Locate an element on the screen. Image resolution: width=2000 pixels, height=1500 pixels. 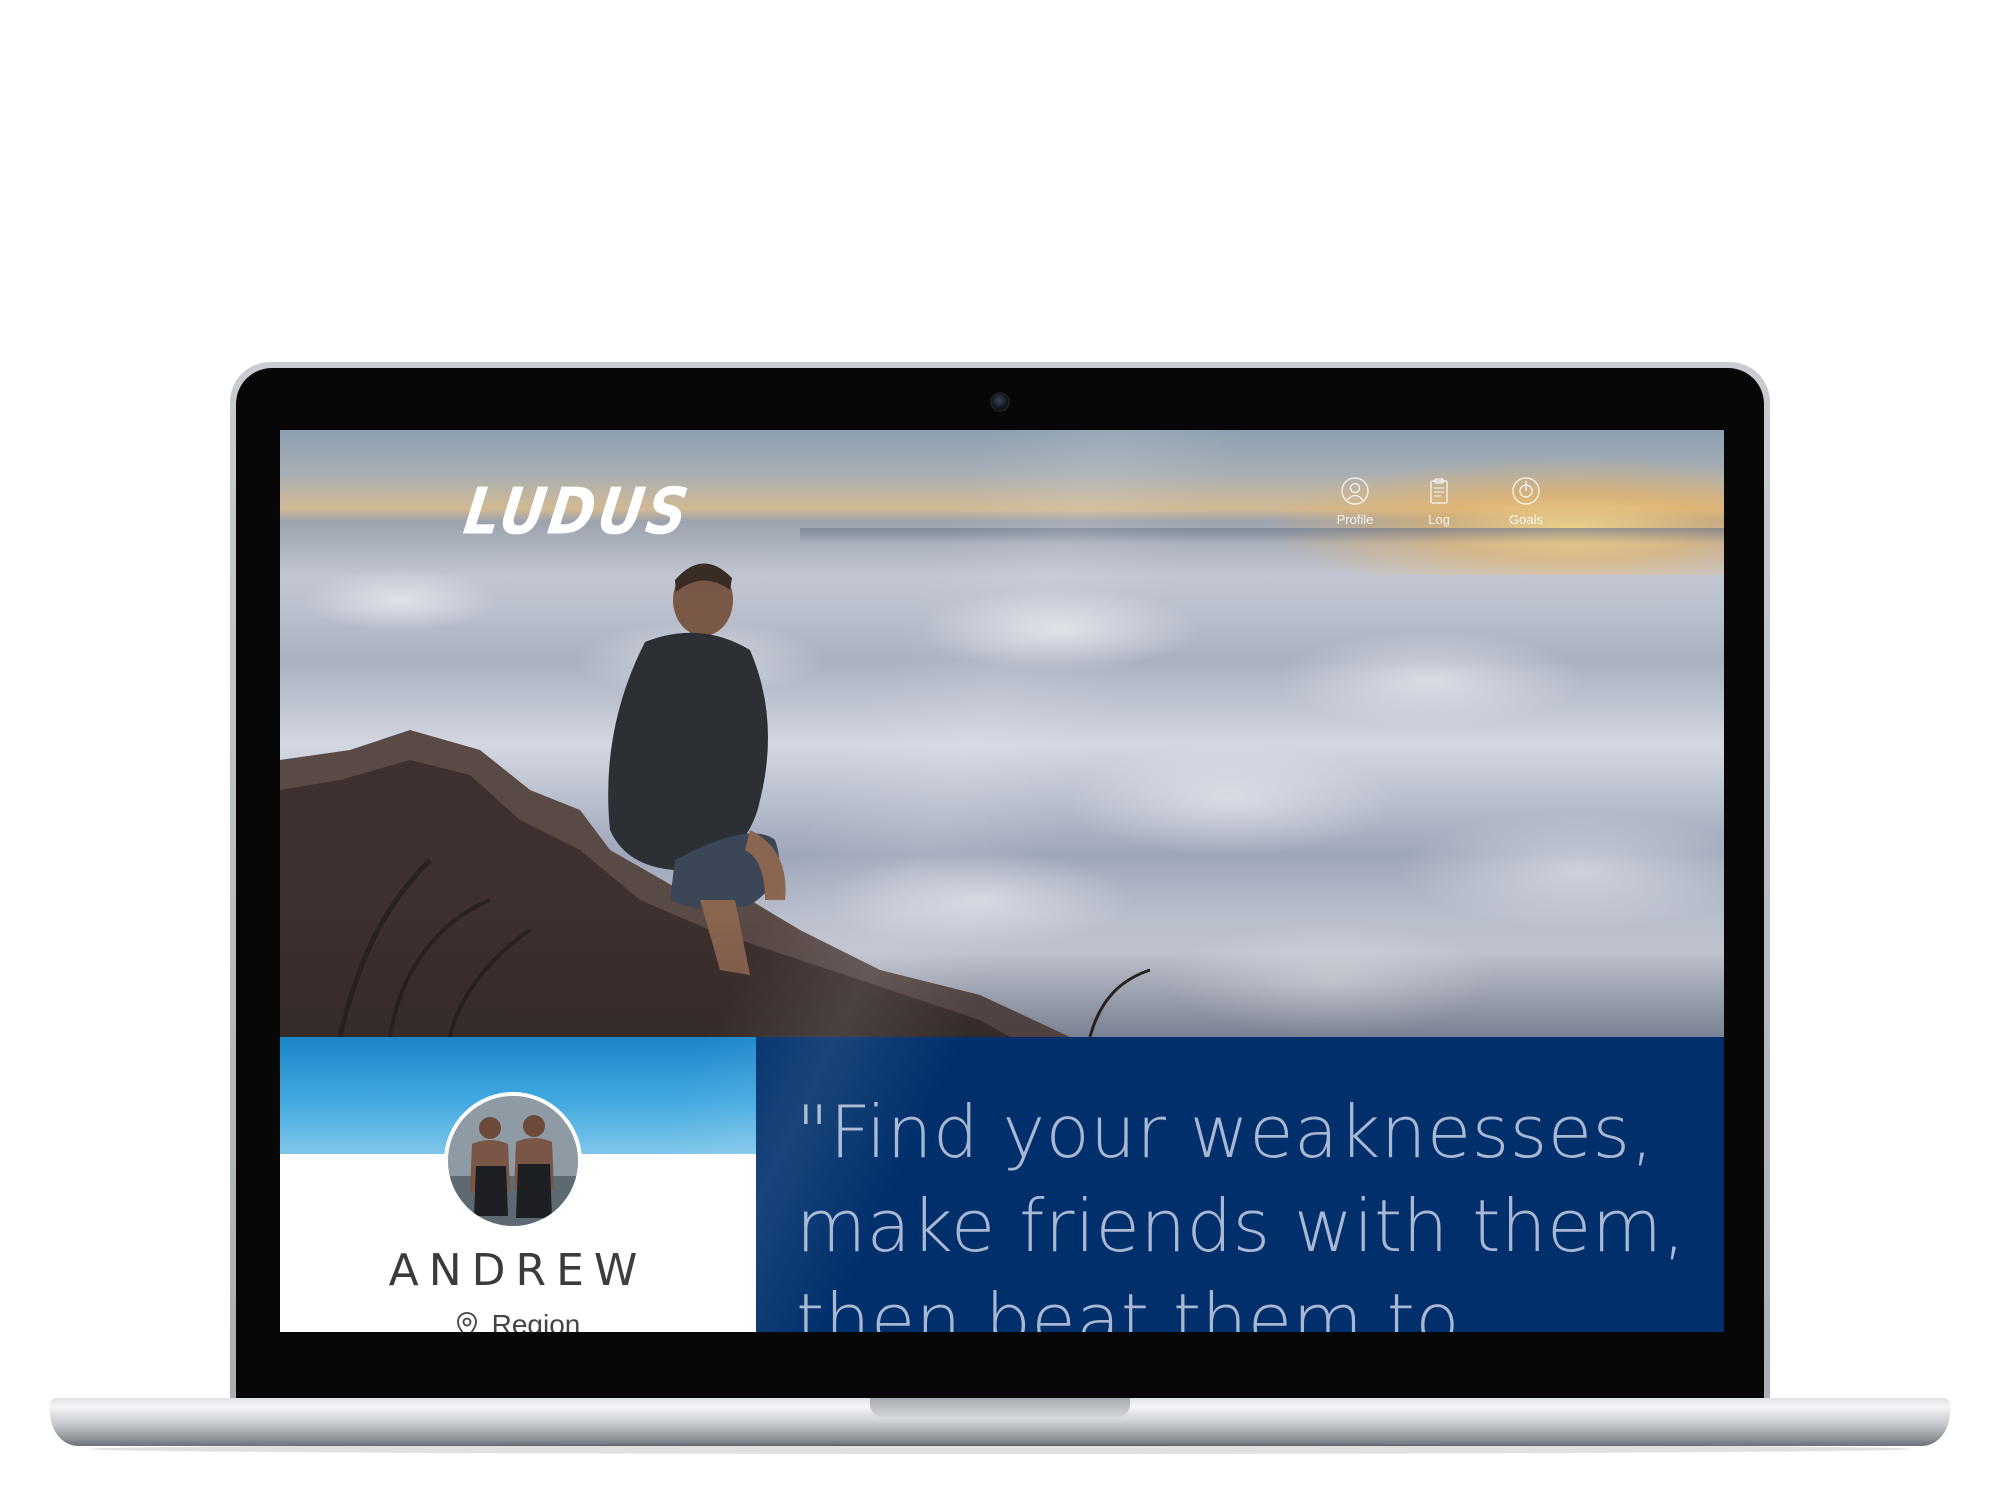
profile-name: ANDREW is located at coordinates (518, 1270).